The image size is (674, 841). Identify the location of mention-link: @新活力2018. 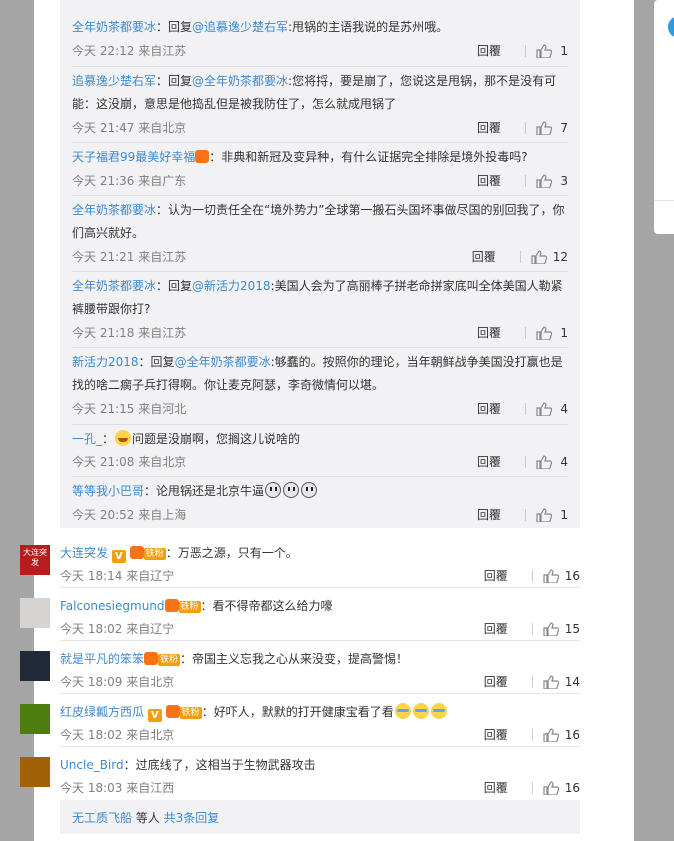
(231, 286).